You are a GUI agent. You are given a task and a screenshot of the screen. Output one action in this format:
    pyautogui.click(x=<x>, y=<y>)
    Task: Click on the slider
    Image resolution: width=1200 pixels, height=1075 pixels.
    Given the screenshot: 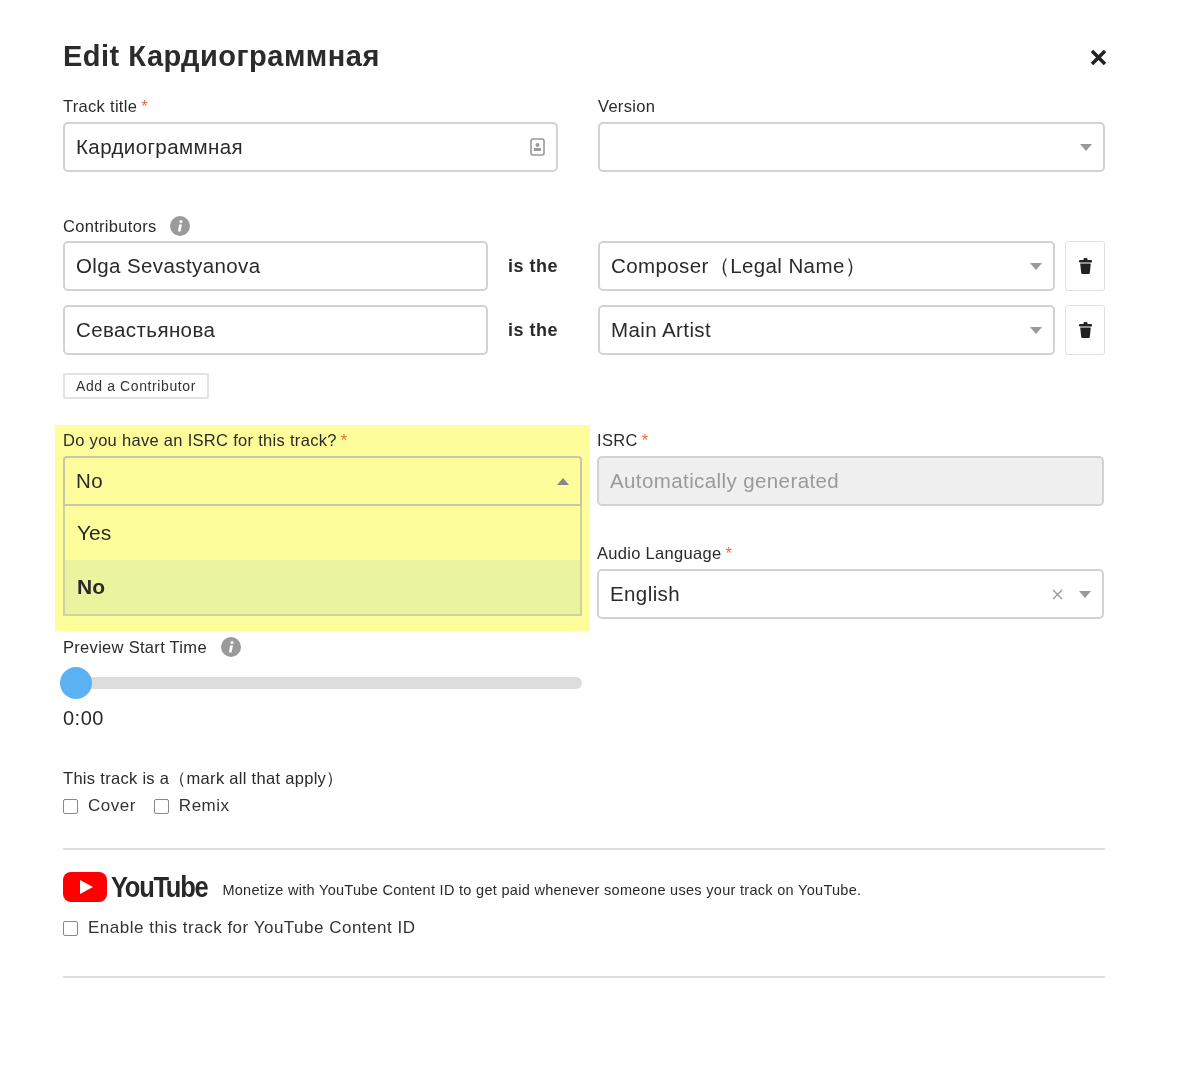 What is the action you would take?
    pyautogui.click(x=322, y=683)
    